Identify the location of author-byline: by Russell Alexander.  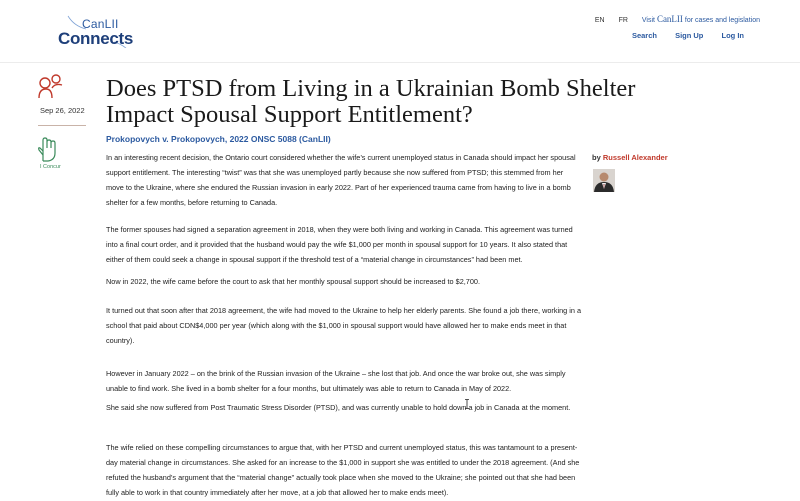
(630, 157).